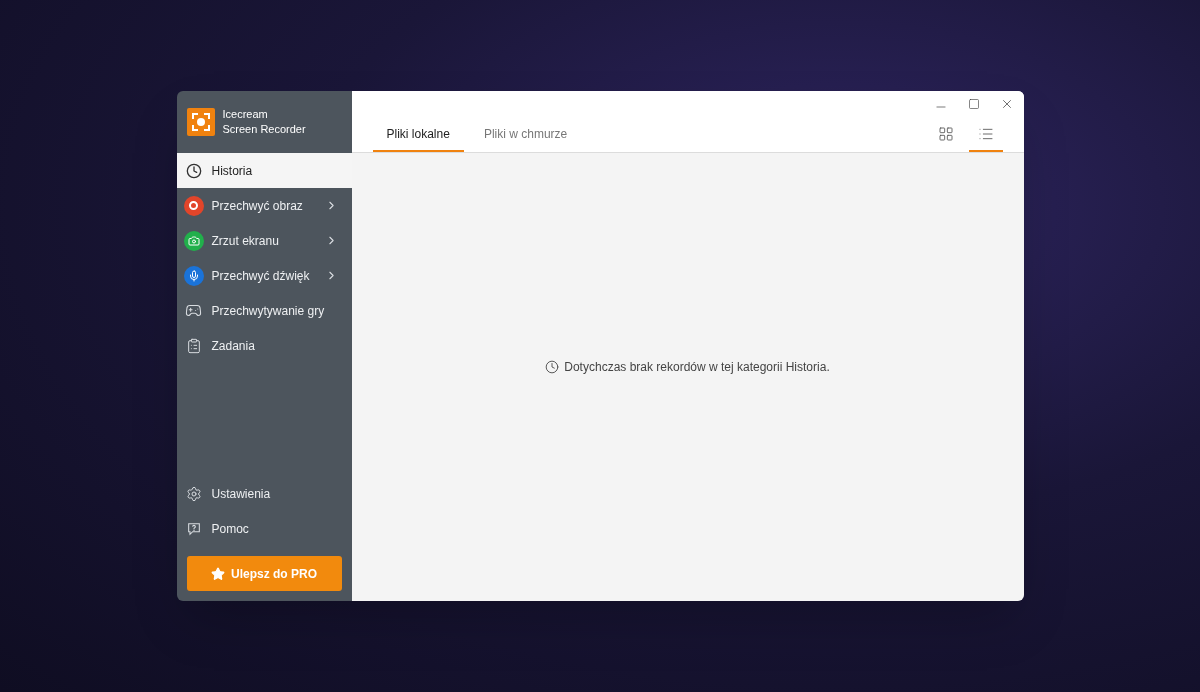 Image resolution: width=1200 pixels, height=692 pixels. Describe the element at coordinates (945, 133) in the screenshot. I see `grid-view-icon` at that location.